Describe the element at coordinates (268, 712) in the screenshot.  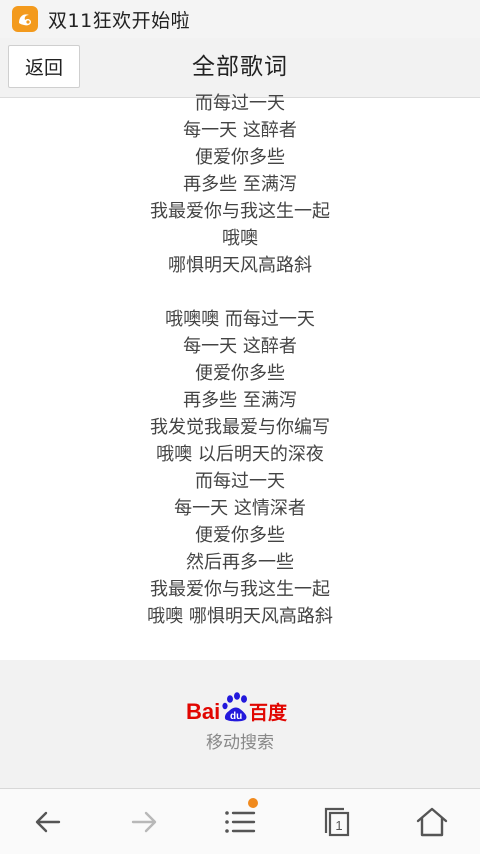
I see `svg-text: 百度` at that location.